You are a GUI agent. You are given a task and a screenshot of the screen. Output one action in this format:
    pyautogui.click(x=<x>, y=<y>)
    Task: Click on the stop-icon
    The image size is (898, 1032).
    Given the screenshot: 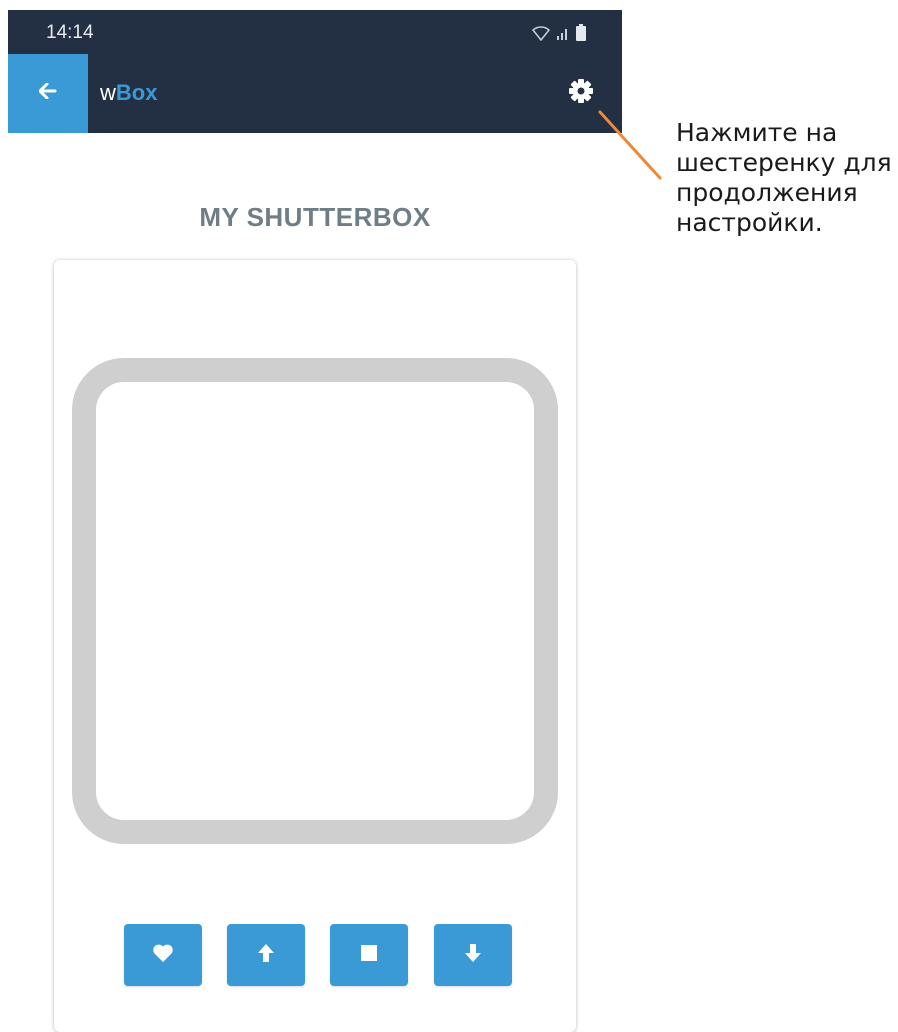 What is the action you would take?
    pyautogui.click(x=369, y=955)
    